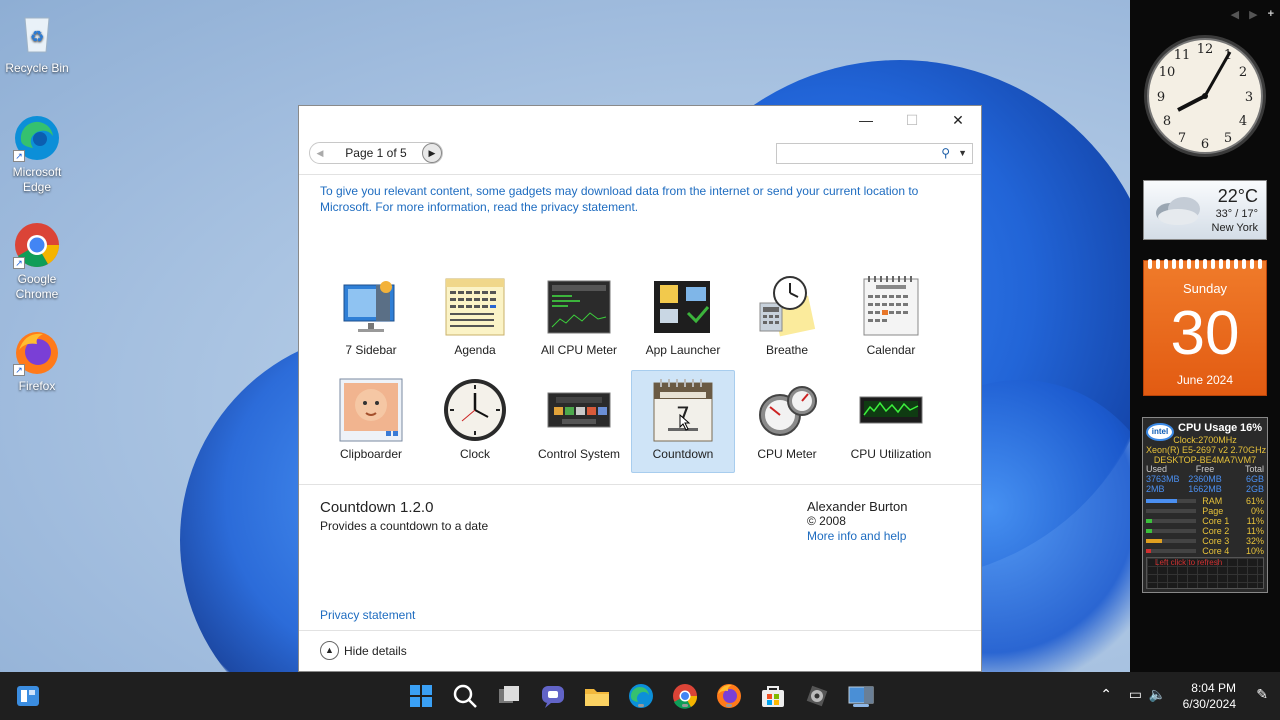 The width and height of the screenshot is (1280, 720). Describe the element at coordinates (866, 120) in the screenshot. I see `minimize-button: —` at that location.